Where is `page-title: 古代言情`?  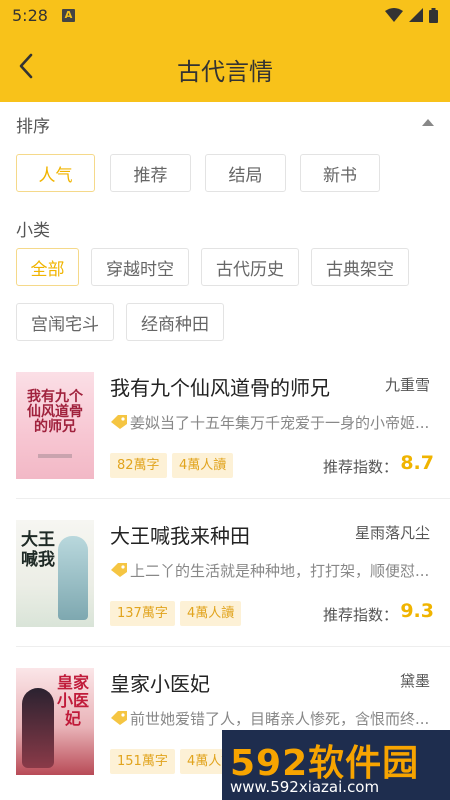
page-title: 古代言情 is located at coordinates (225, 72).